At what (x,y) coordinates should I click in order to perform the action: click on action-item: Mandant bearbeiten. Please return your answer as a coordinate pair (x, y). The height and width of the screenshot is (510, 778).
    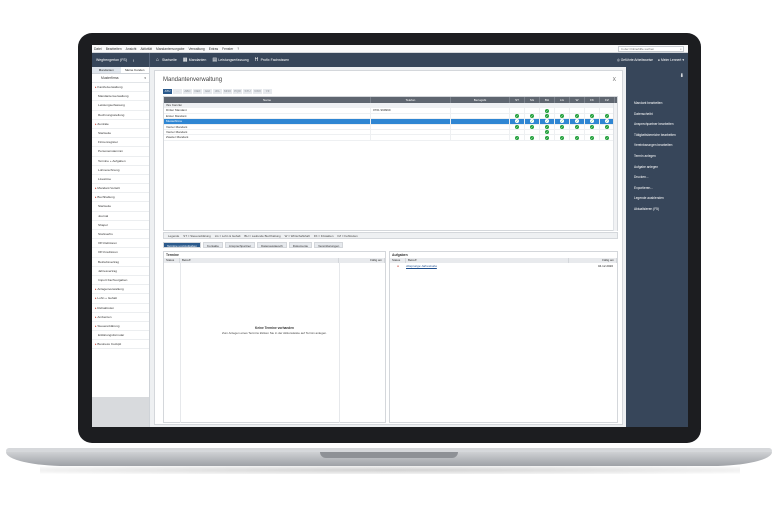
    Looking at the image, I should click on (655, 107).